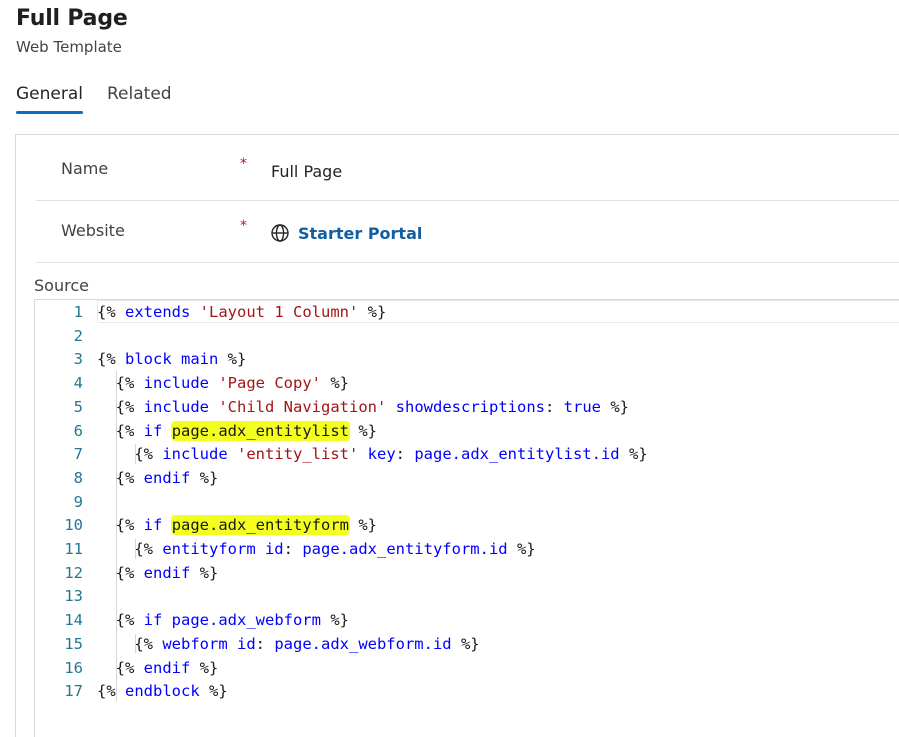  I want to click on highlighted-token: page.adx_entitylist, so click(260, 430).